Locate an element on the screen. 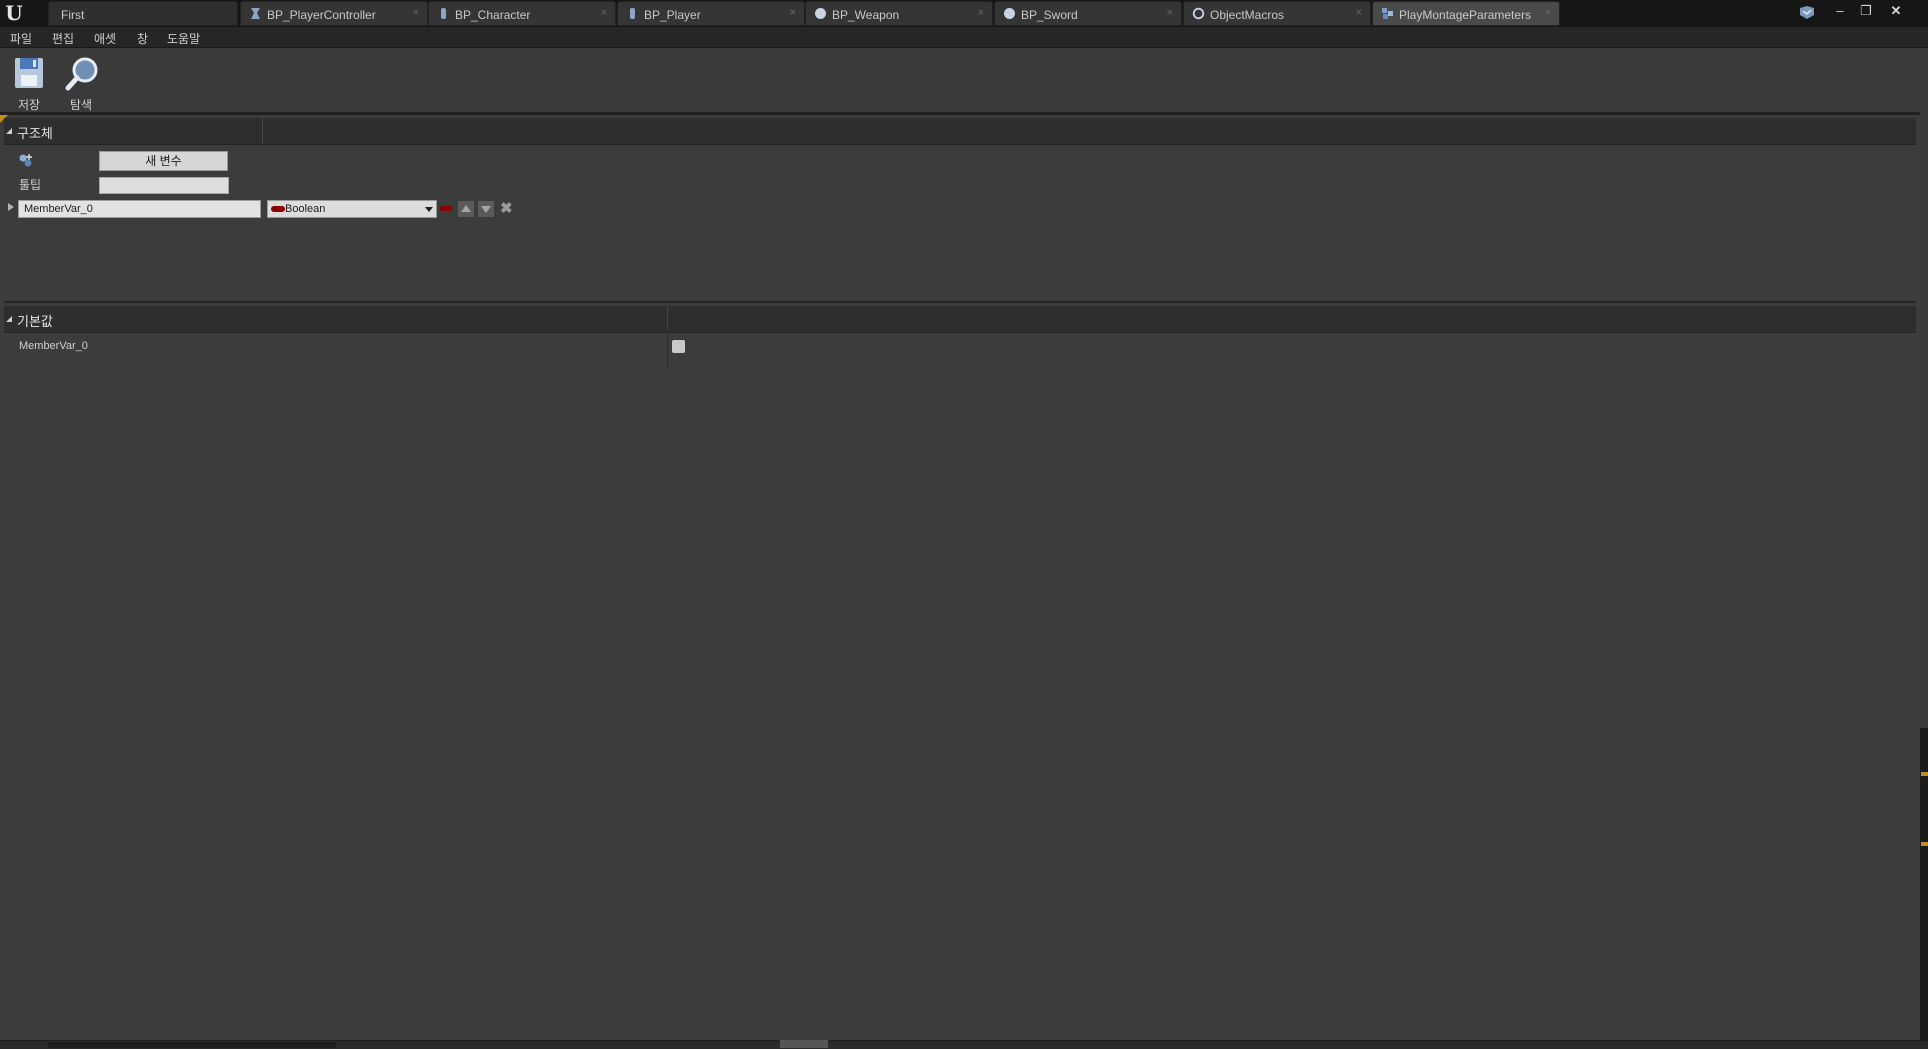 Image resolution: width=1928 pixels, height=1049 pixels. browse-button: 탐색 is located at coordinates (81, 82).